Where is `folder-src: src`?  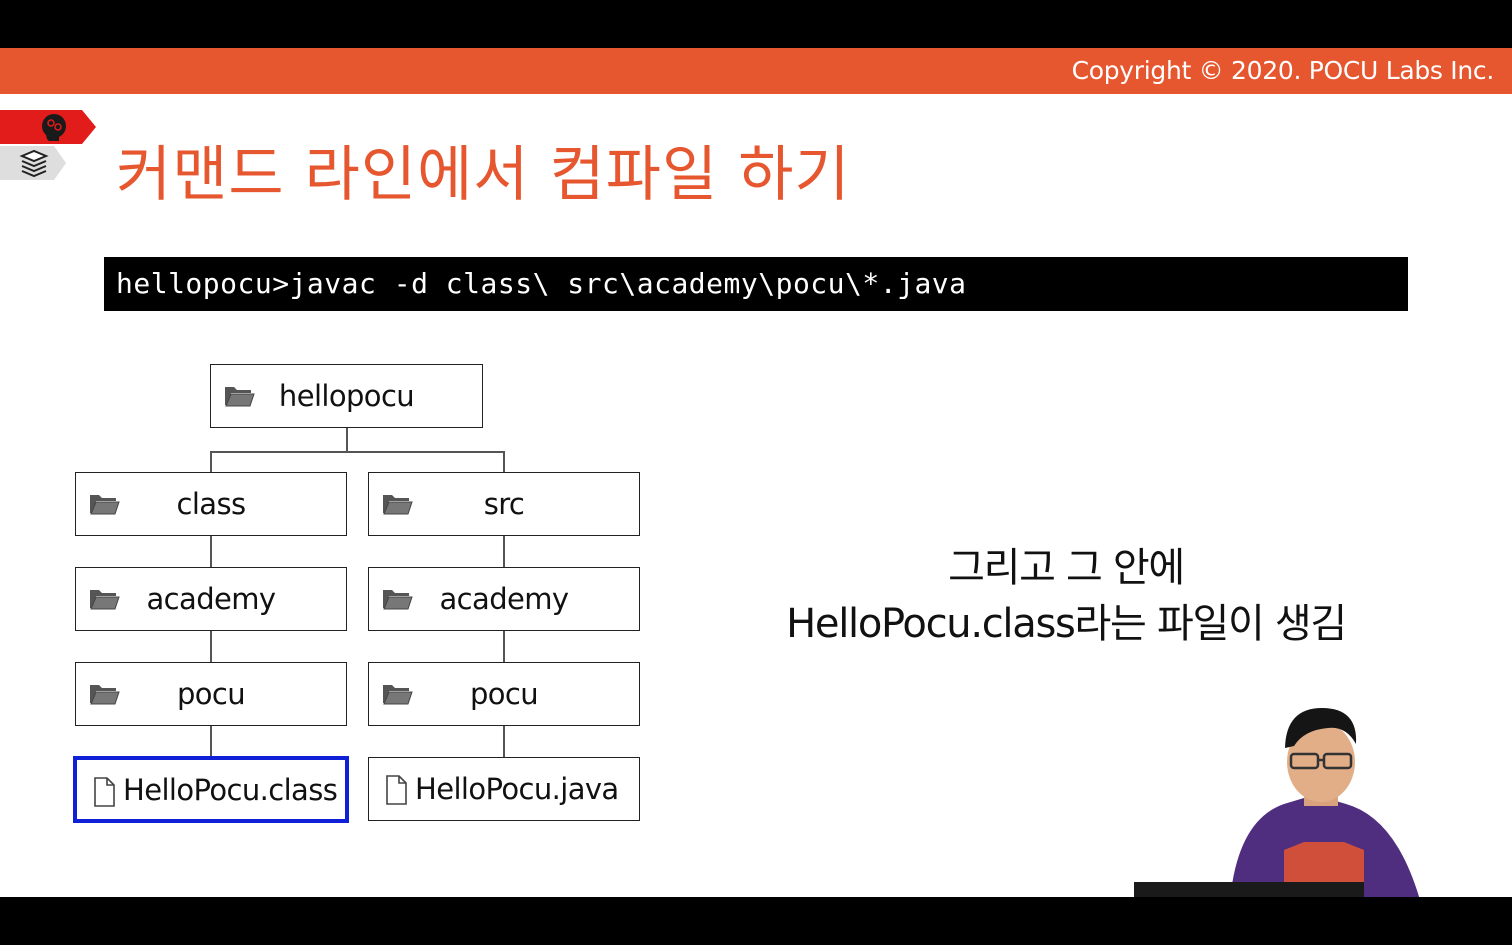 folder-src: src is located at coordinates (504, 504).